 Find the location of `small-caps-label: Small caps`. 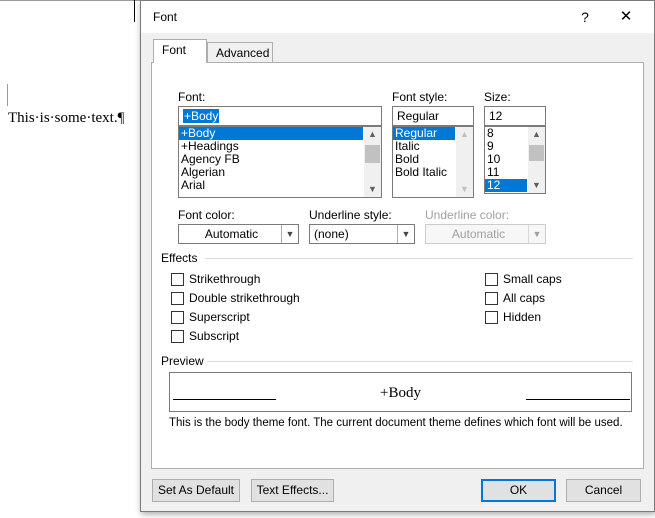

small-caps-label: Small caps is located at coordinates (532, 279).